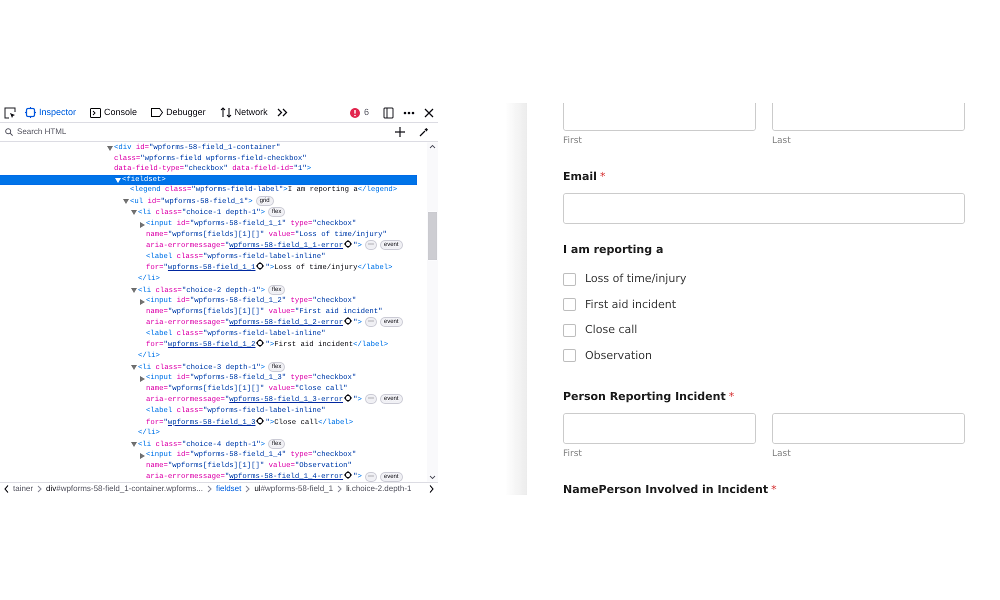 This screenshot has width=1000, height=600. I want to click on field-label: I am reporting a, so click(613, 250).